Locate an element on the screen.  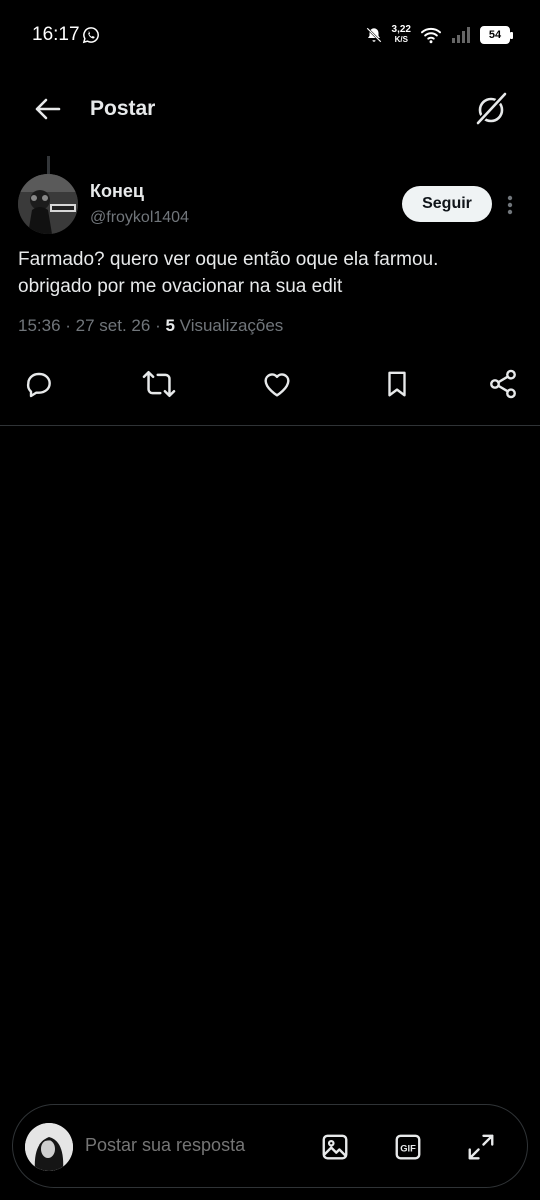
avatar is located at coordinates (48, 204).